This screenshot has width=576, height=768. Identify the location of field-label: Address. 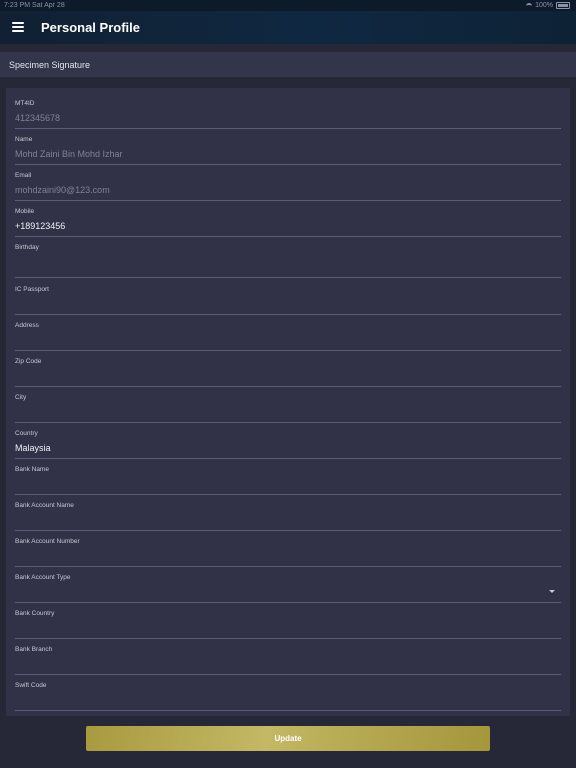
(27, 325).